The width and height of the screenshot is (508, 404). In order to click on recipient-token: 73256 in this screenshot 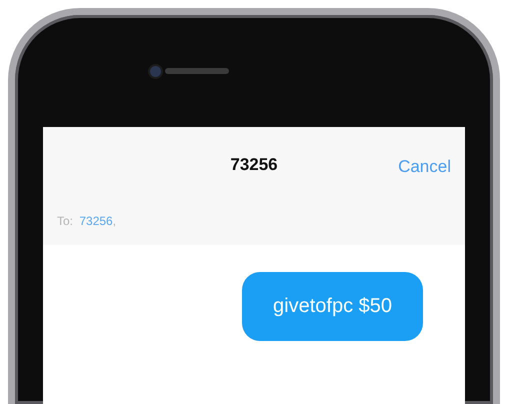, I will do `click(96, 221)`.